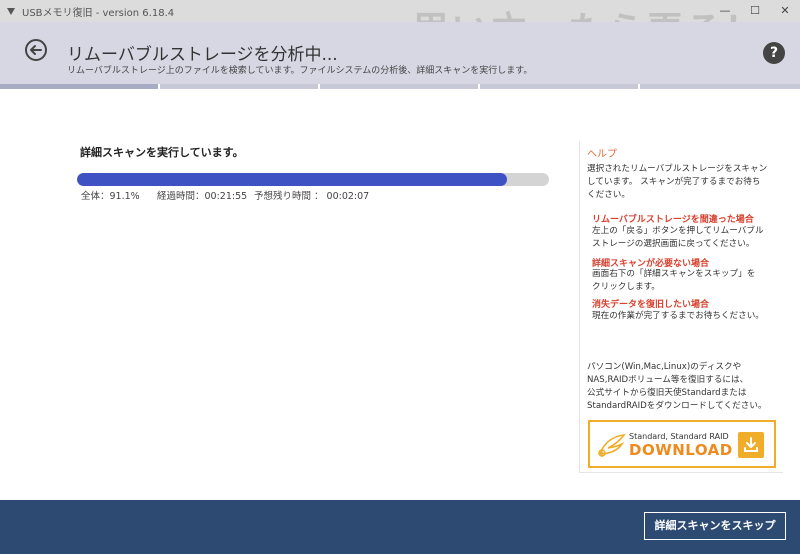  What do you see at coordinates (651, 305) in the screenshot?
I see `help-section-title: 消失データを復旧したい場合` at bounding box center [651, 305].